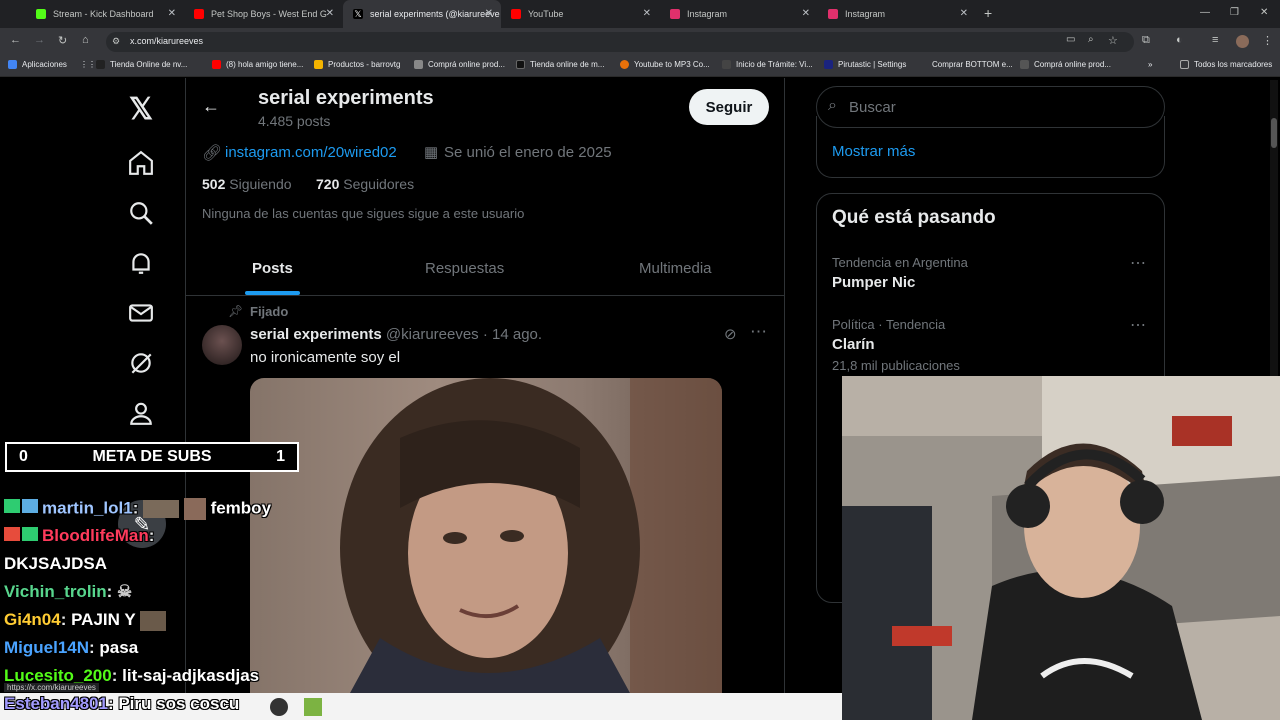  I want to click on column-divider, so click(784, 385).